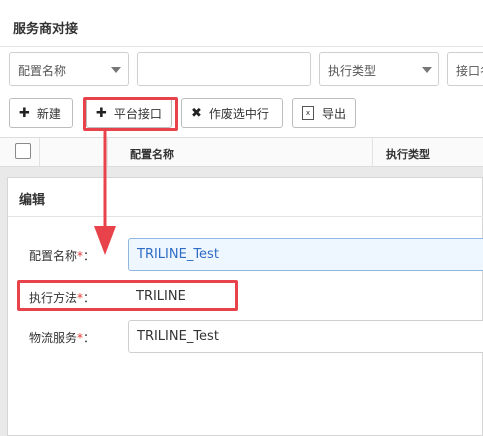 This screenshot has width=483, height=436. What do you see at coordinates (152, 154) in the screenshot?
I see `column-header-config-name: 配置名称` at bounding box center [152, 154].